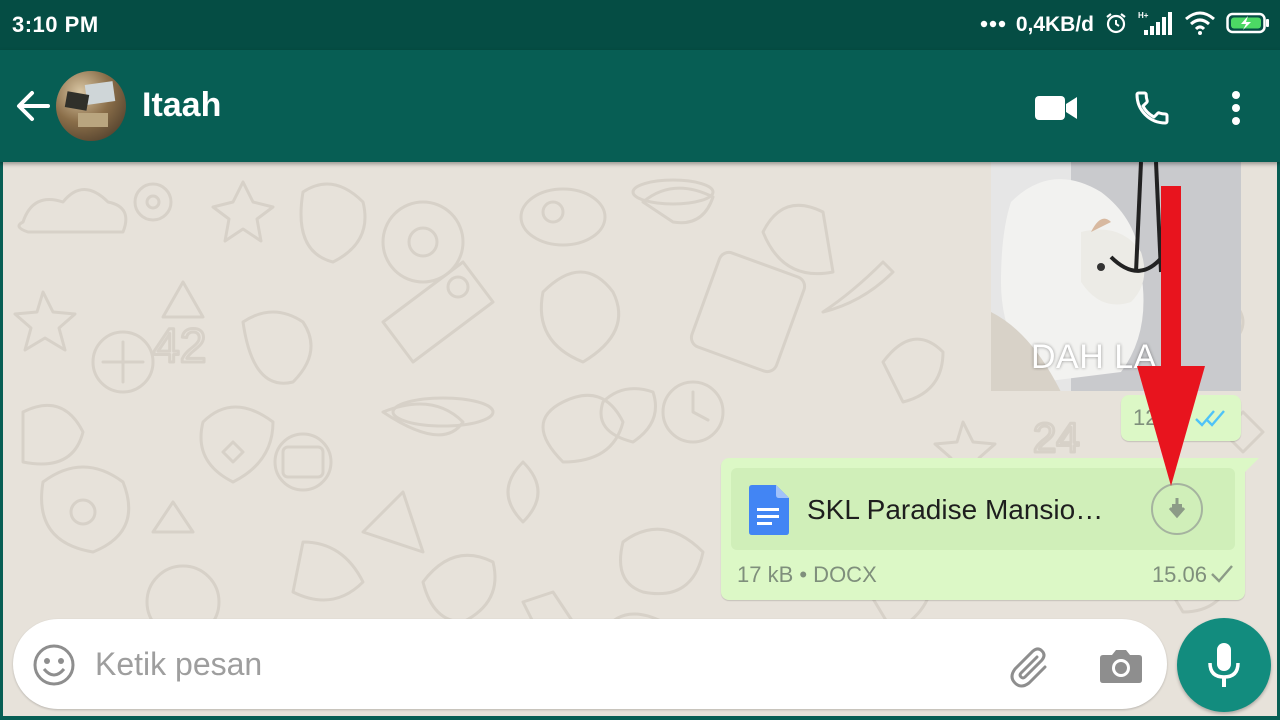  I want to click on signal-icon: H+, so click(1156, 25).